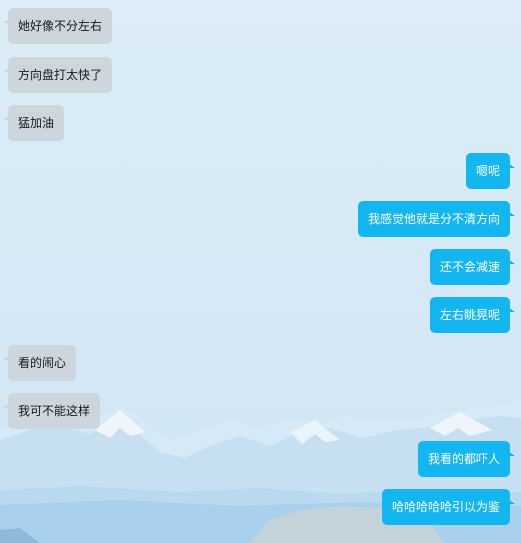  I want to click on chat-bubble-outgoing: 还不会减速, so click(472, 267).